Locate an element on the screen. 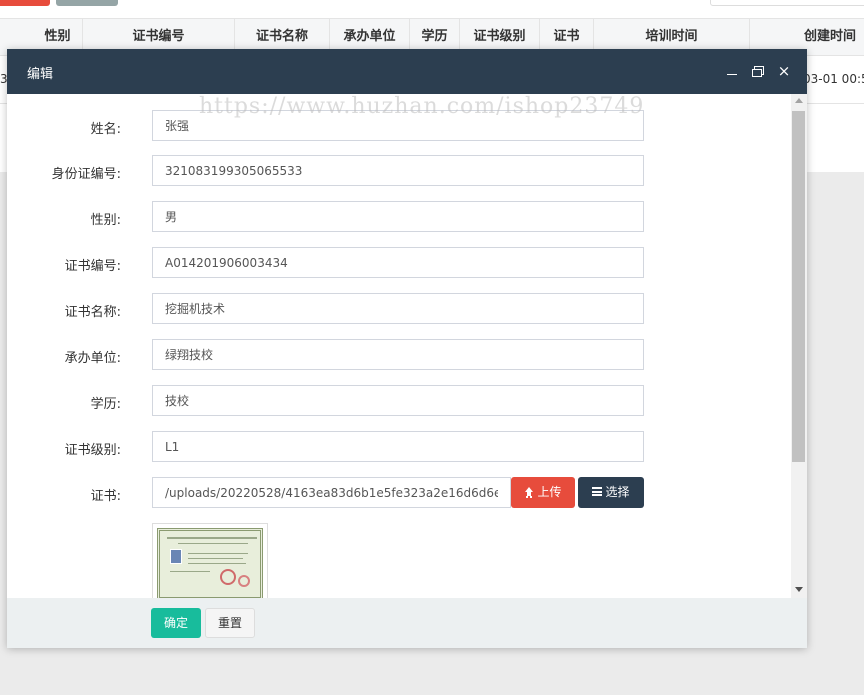 Image resolution: width=864 pixels, height=695 pixels. cert-name-field is located at coordinates (398, 308).